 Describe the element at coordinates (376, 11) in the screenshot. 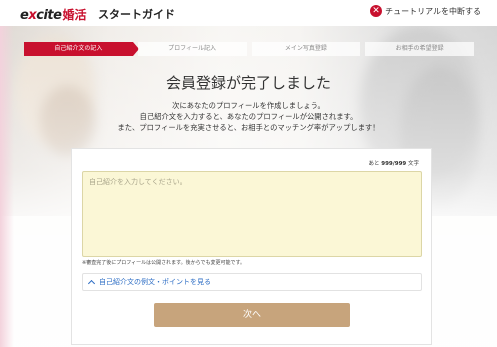

I see `close-circle-icon: ✕` at that location.